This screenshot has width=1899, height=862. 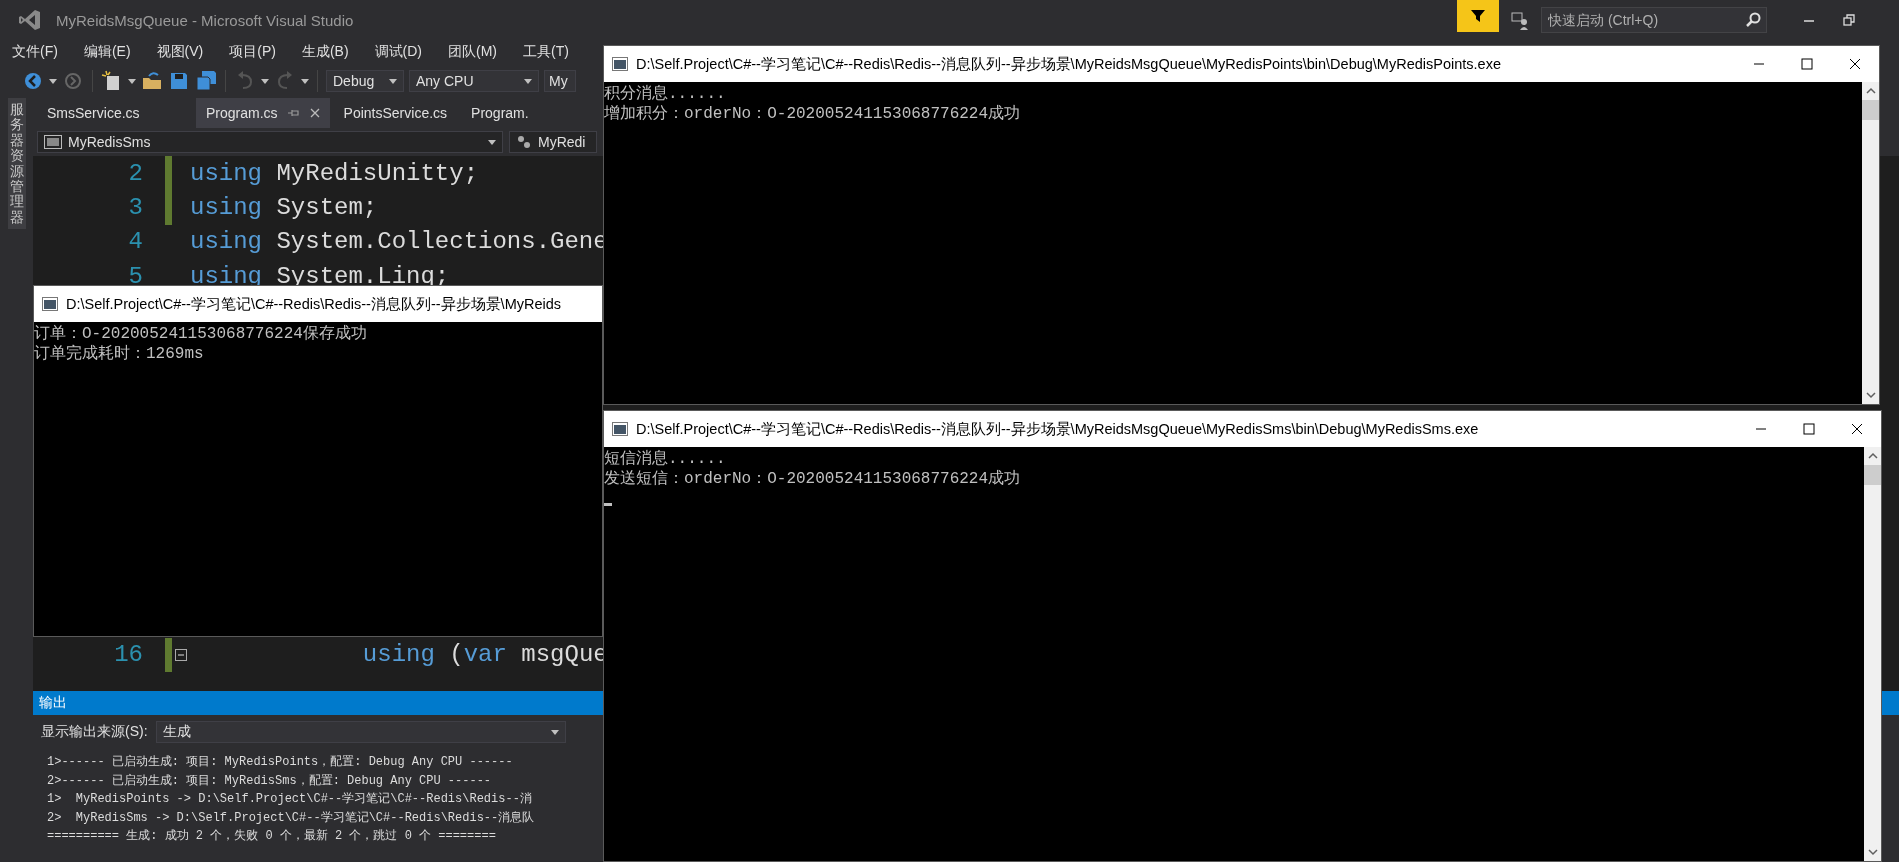 I want to click on line-number: 16, so click(x=128, y=655).